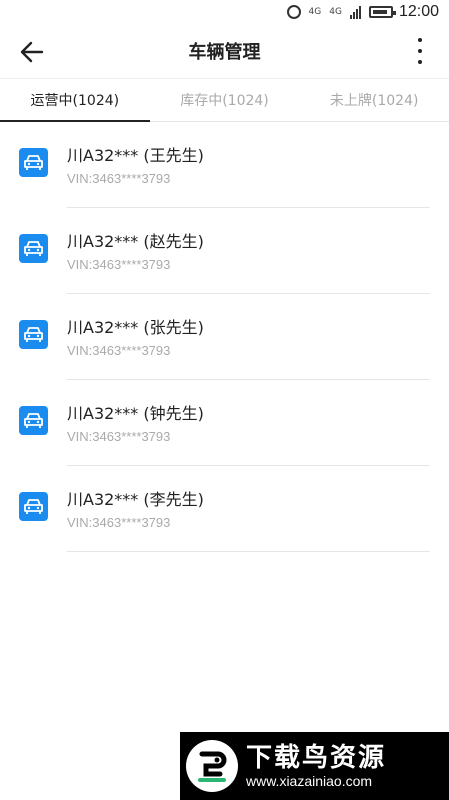 This screenshot has height=800, width=449. What do you see at coordinates (316, 758) in the screenshot?
I see `watermark-title: 下载鸟资源` at bounding box center [316, 758].